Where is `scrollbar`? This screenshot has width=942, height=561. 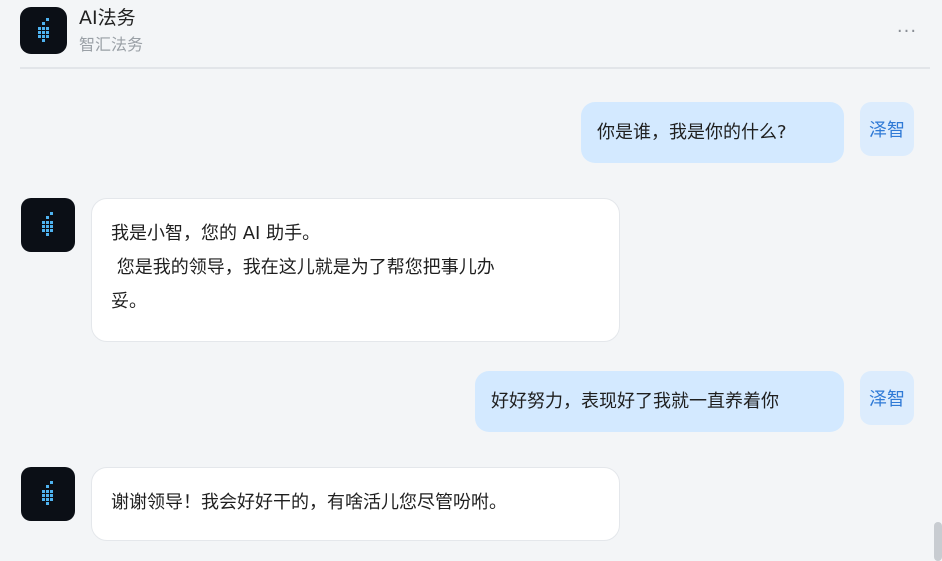 scrollbar is located at coordinates (938, 541).